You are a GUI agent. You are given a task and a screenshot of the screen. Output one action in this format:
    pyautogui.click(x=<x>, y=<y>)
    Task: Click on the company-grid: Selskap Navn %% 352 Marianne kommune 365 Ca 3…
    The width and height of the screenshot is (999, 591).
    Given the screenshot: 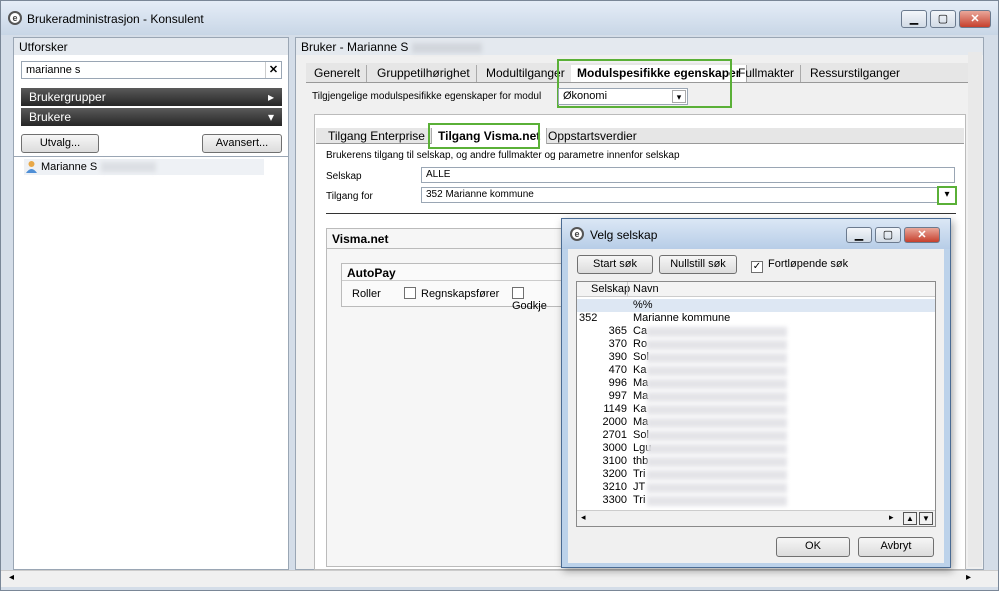 What is the action you would take?
    pyautogui.click(x=756, y=404)
    